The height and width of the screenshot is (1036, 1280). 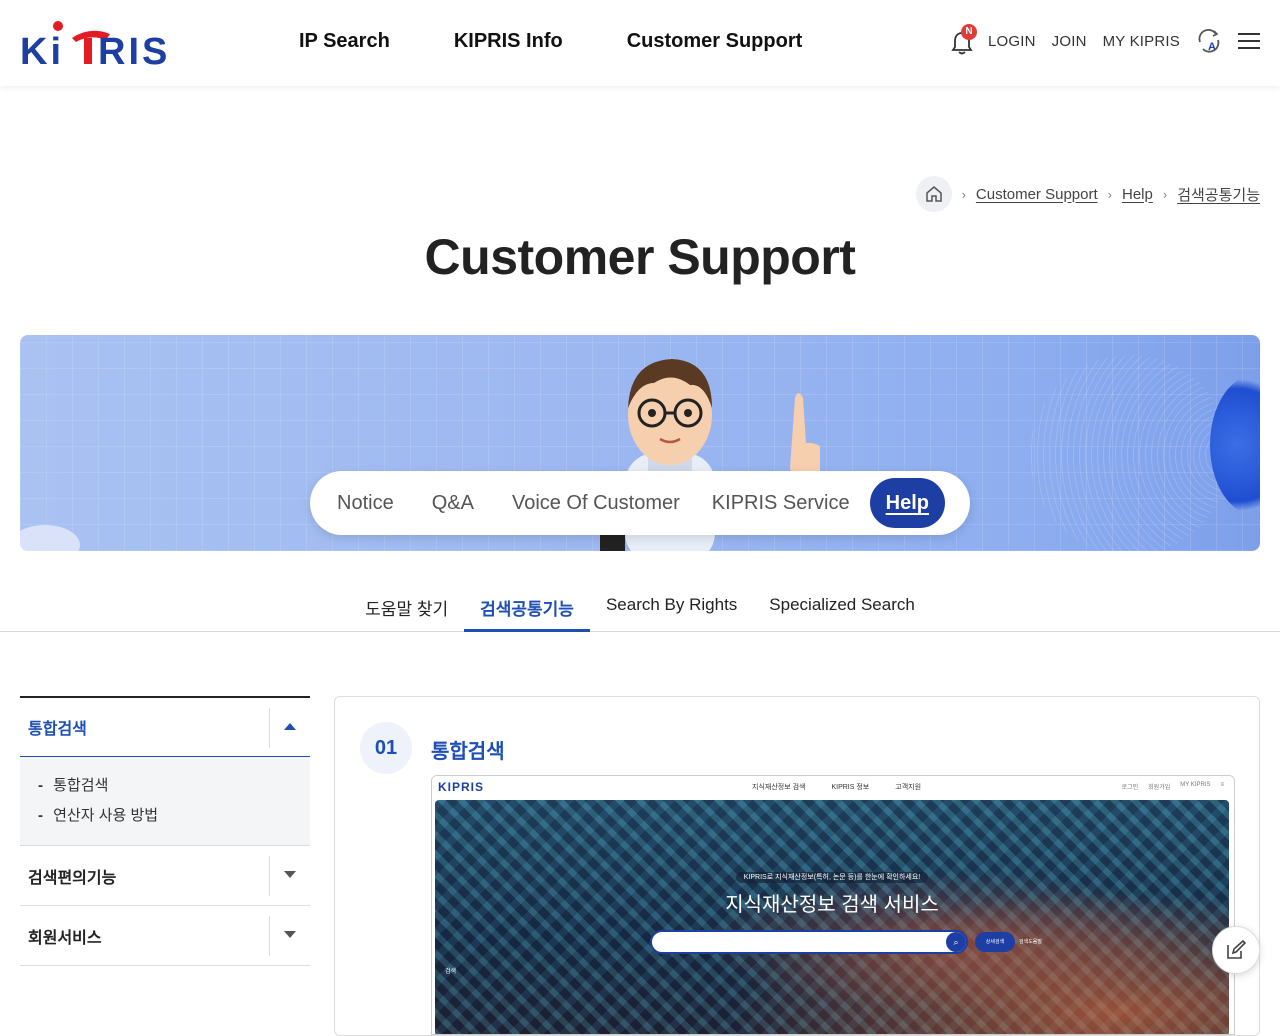 I want to click on side-item-integrated-search: 통합검색, so click(x=174, y=786).